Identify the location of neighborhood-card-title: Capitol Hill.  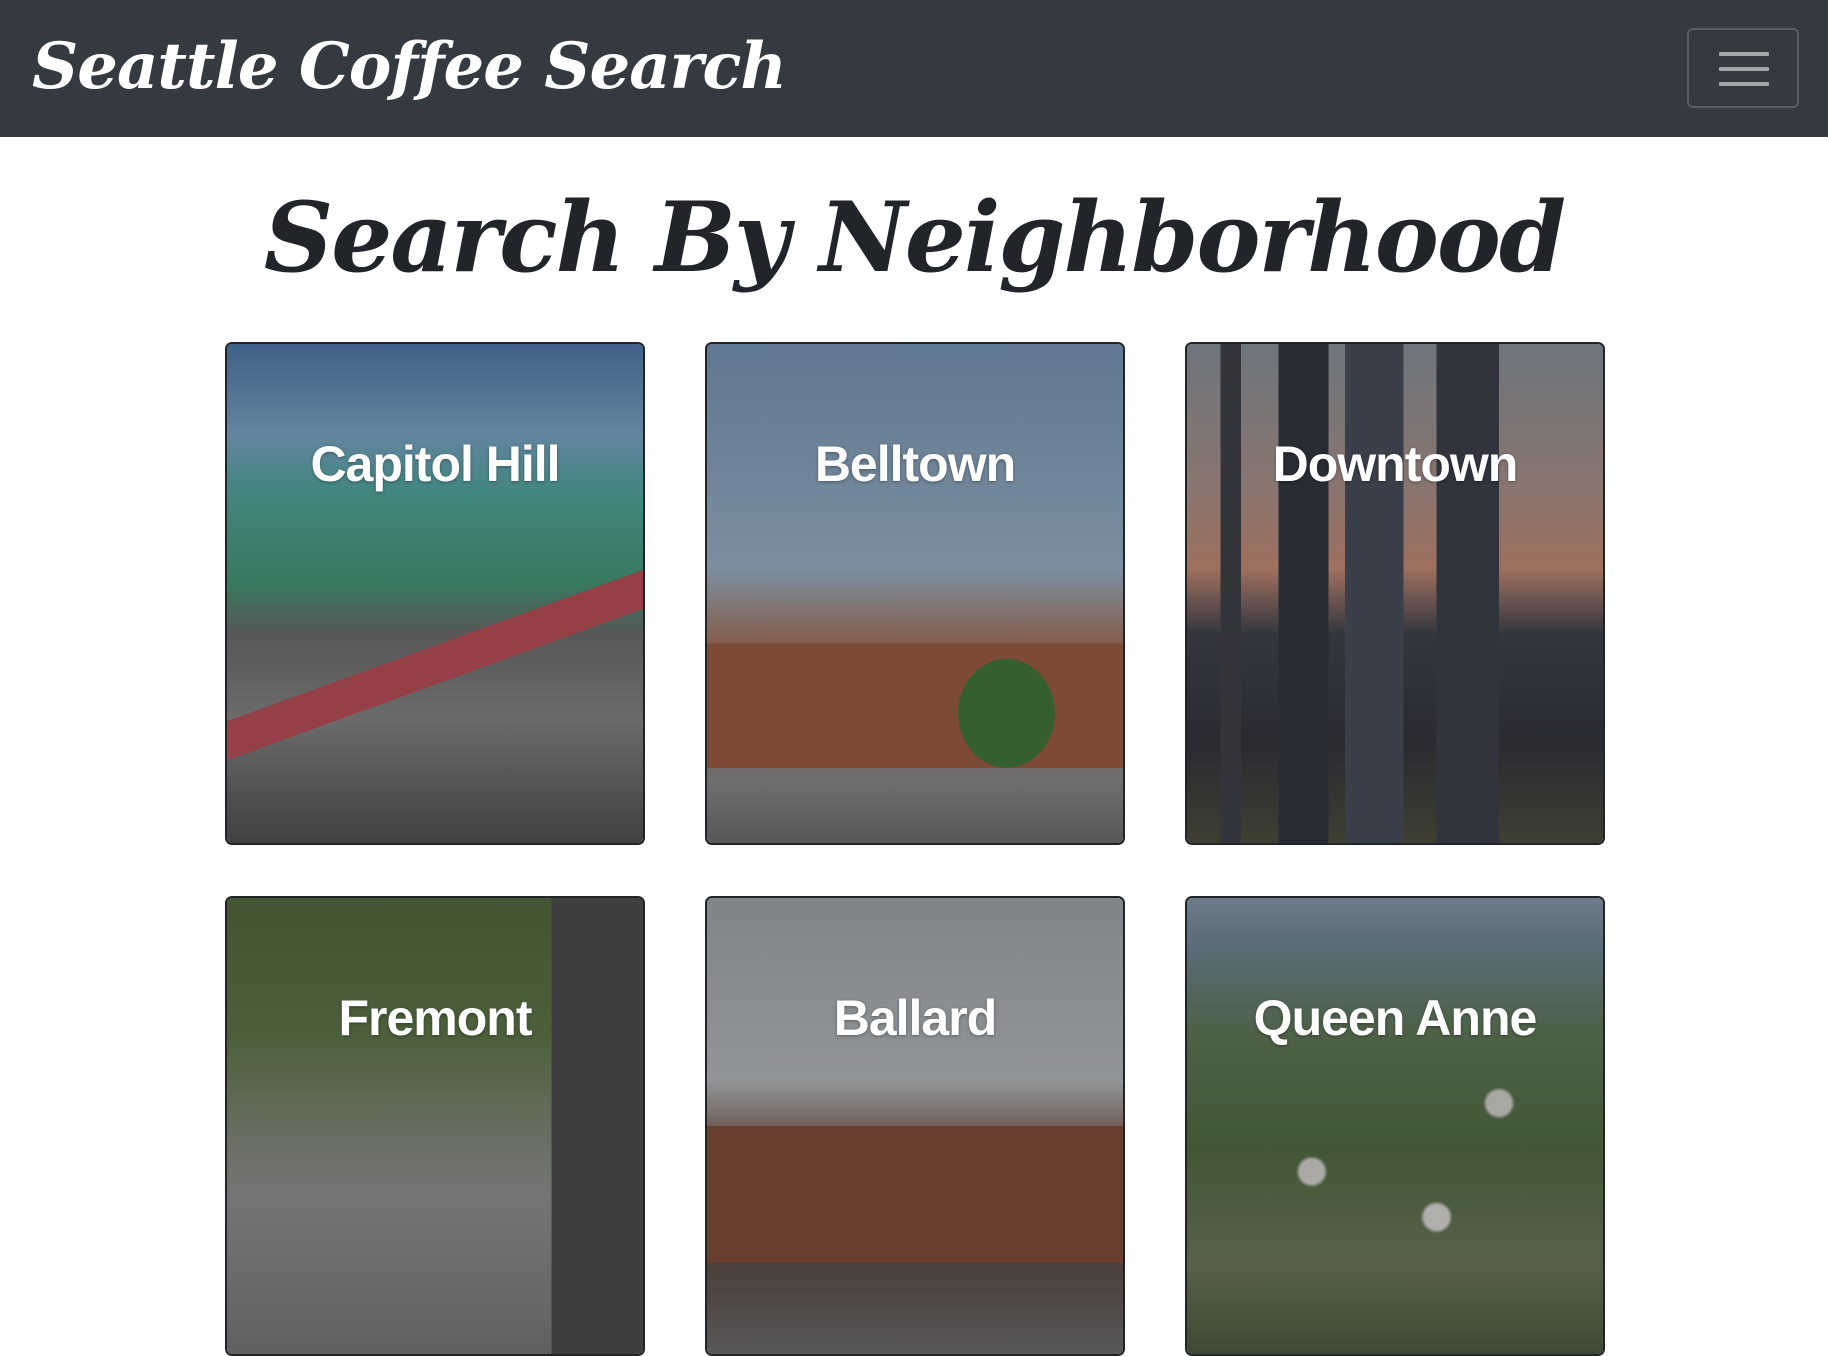
(435, 464).